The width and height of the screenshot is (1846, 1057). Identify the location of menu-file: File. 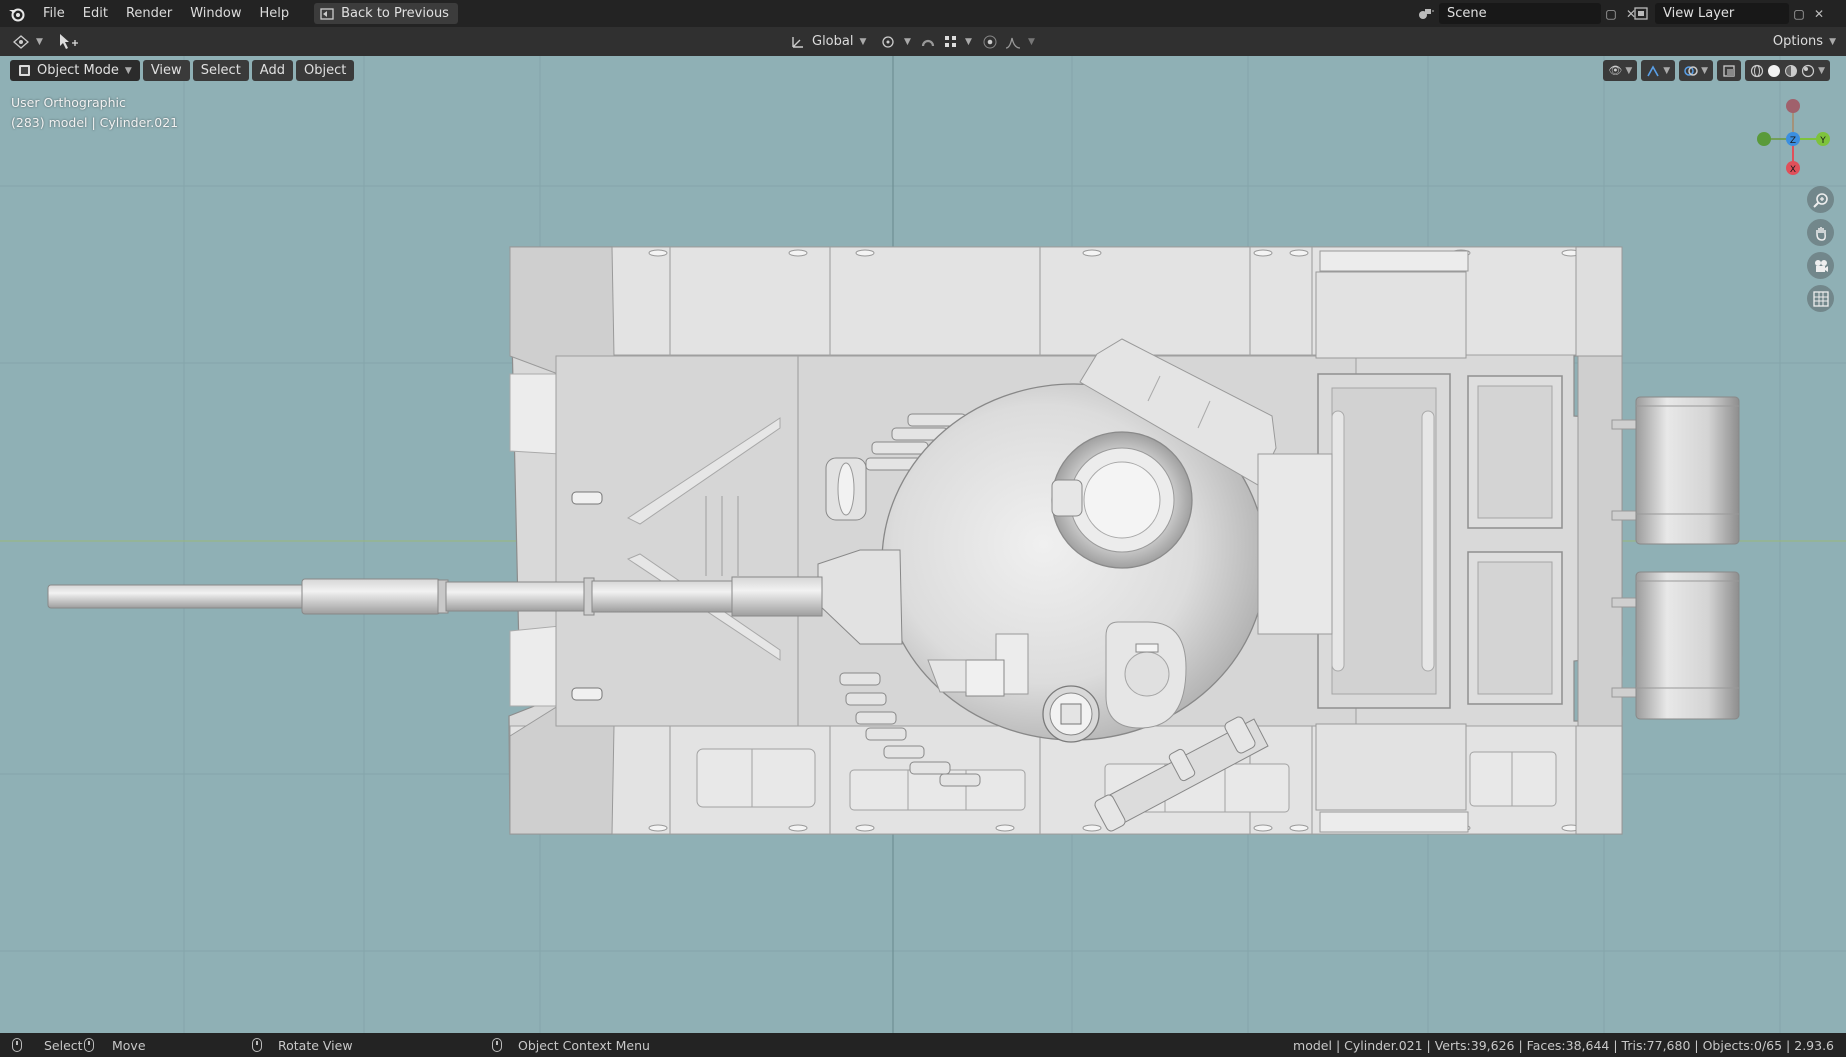
(54, 13).